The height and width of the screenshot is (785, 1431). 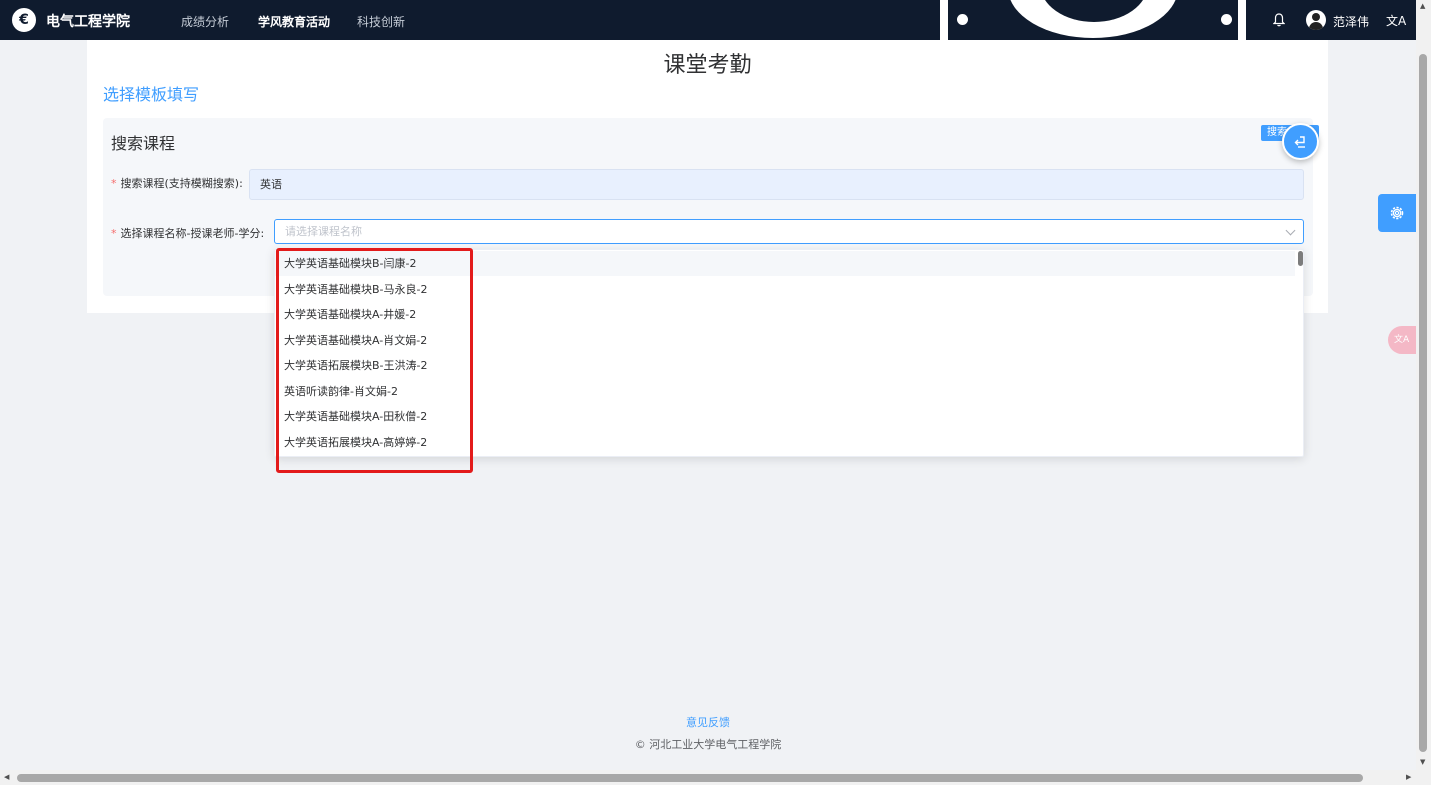 I want to click on gear-icon, so click(x=1397, y=213).